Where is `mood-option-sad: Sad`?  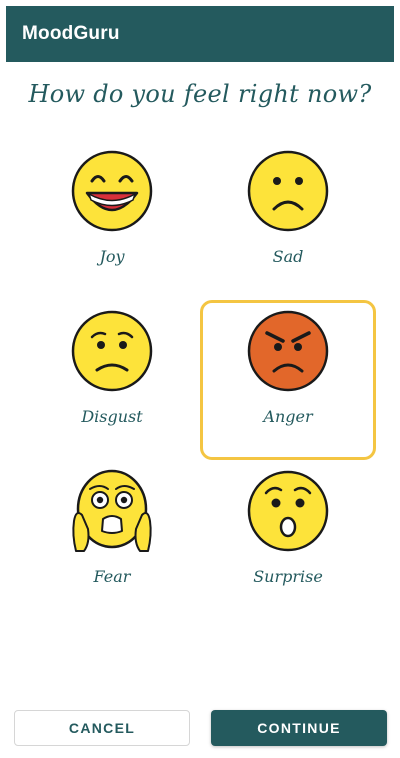
mood-option-sad: Sad is located at coordinates (288, 220).